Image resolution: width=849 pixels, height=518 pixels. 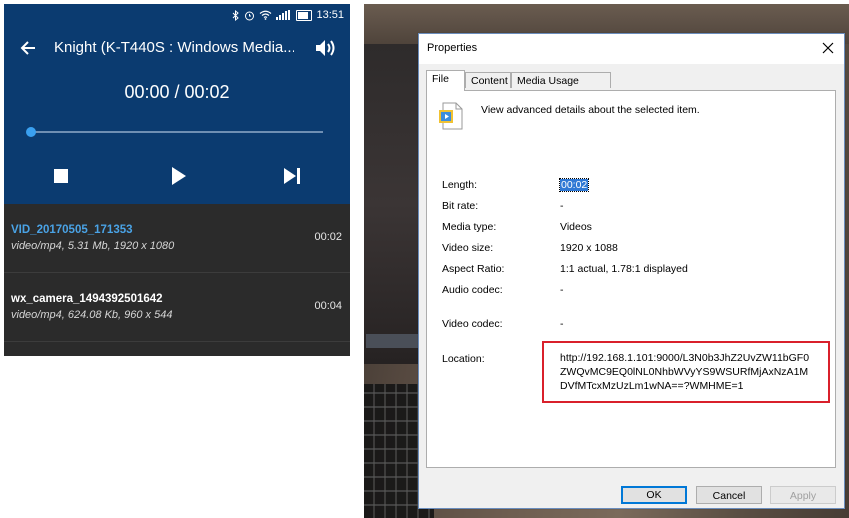 What do you see at coordinates (394, 204) in the screenshot?
I see `photo-monitor` at bounding box center [394, 204].